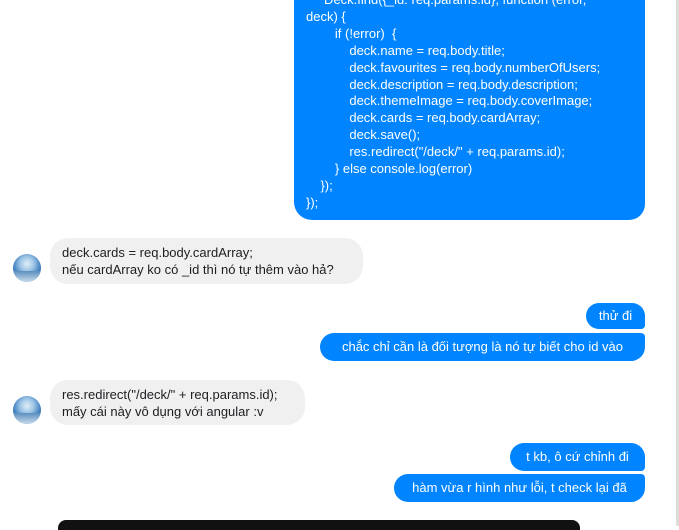 This screenshot has width=679, height=530. What do you see at coordinates (423, 118) in the screenshot?
I see `code-line: deck.cards = req.body.cardArray;` at bounding box center [423, 118].